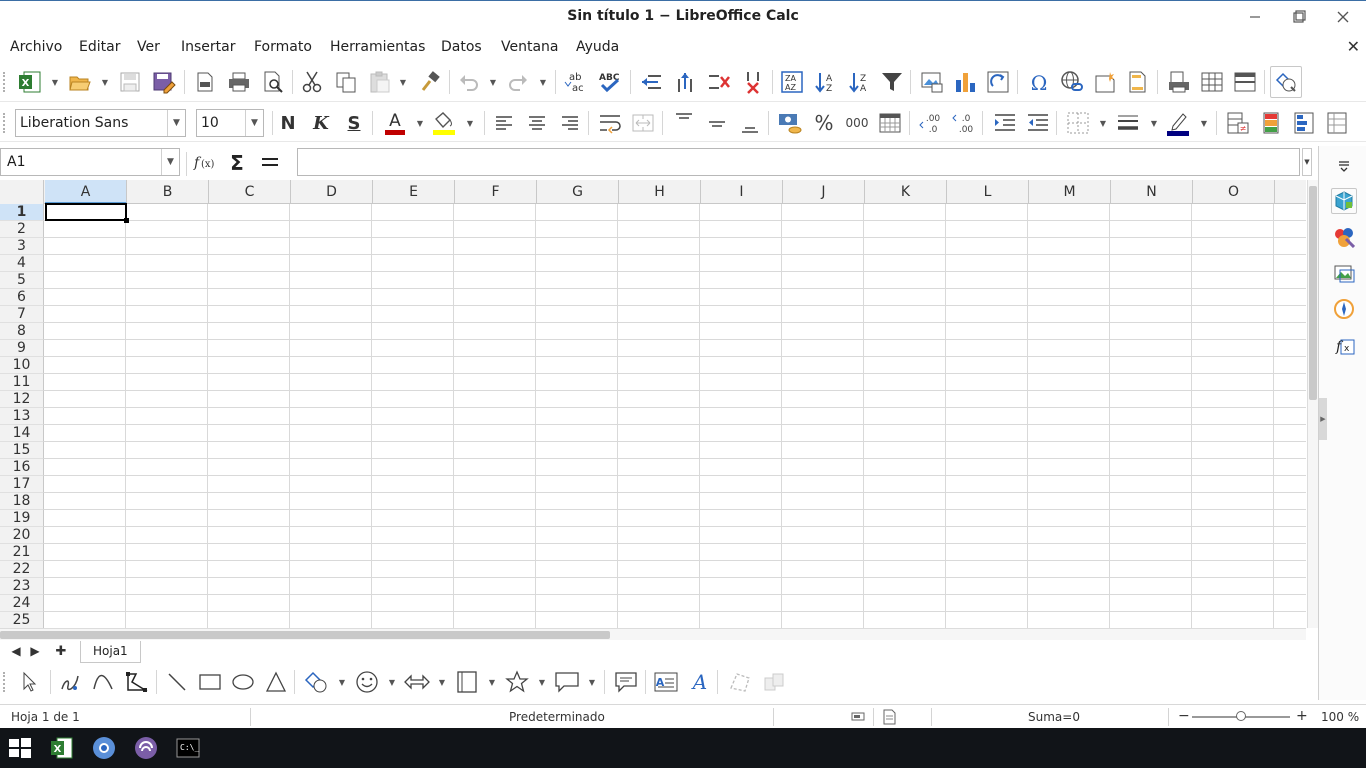 Image resolution: width=1366 pixels, height=768 pixels. Describe the element at coordinates (1271, 123) in the screenshot. I see `color-scale-button` at that location.